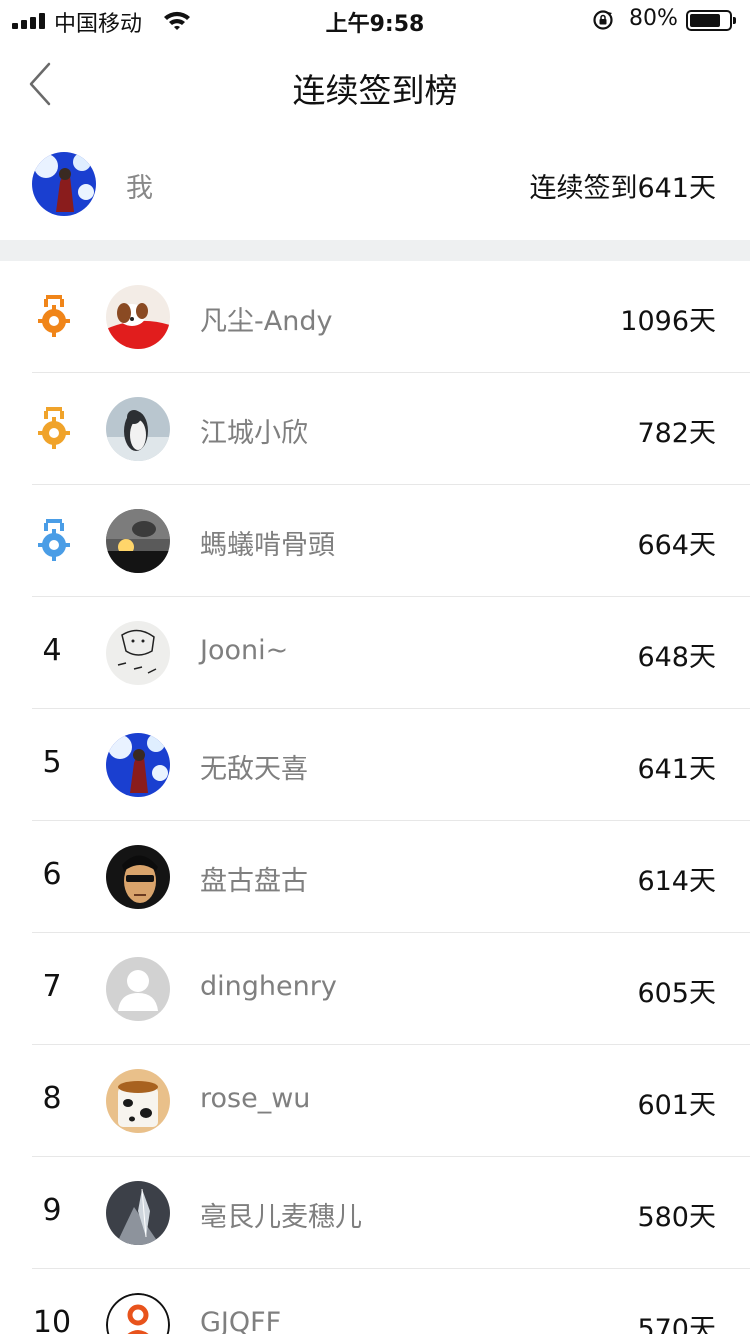 The image size is (750, 1334). What do you see at coordinates (241, 1320) in the screenshot?
I see `user-name: GJQFF` at bounding box center [241, 1320].